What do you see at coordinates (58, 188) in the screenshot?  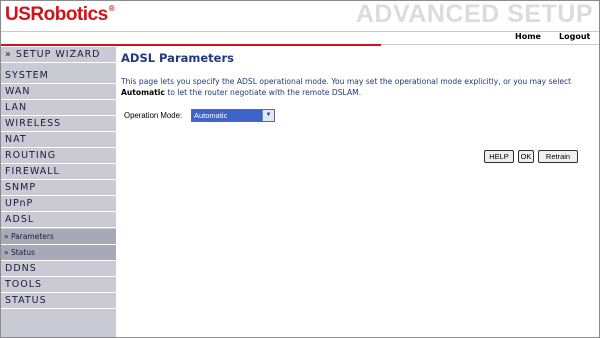 I see `sidebar-item-snmp: SNMP` at bounding box center [58, 188].